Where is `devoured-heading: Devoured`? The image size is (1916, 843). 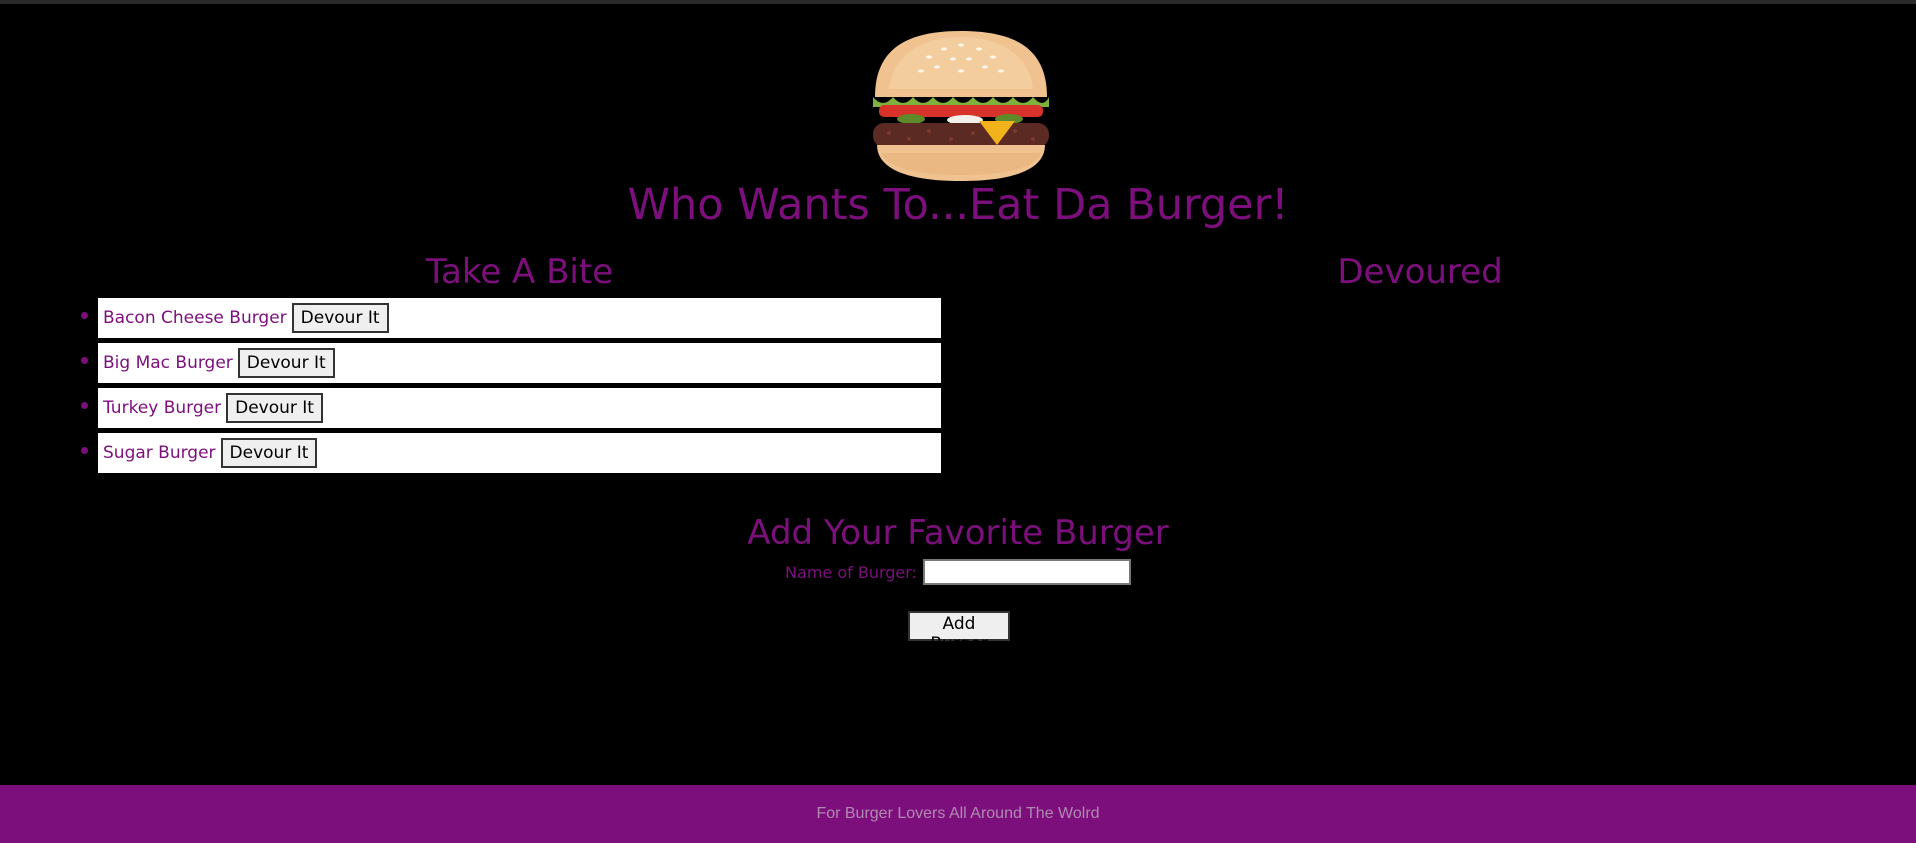 devoured-heading: Devoured is located at coordinates (1420, 272).